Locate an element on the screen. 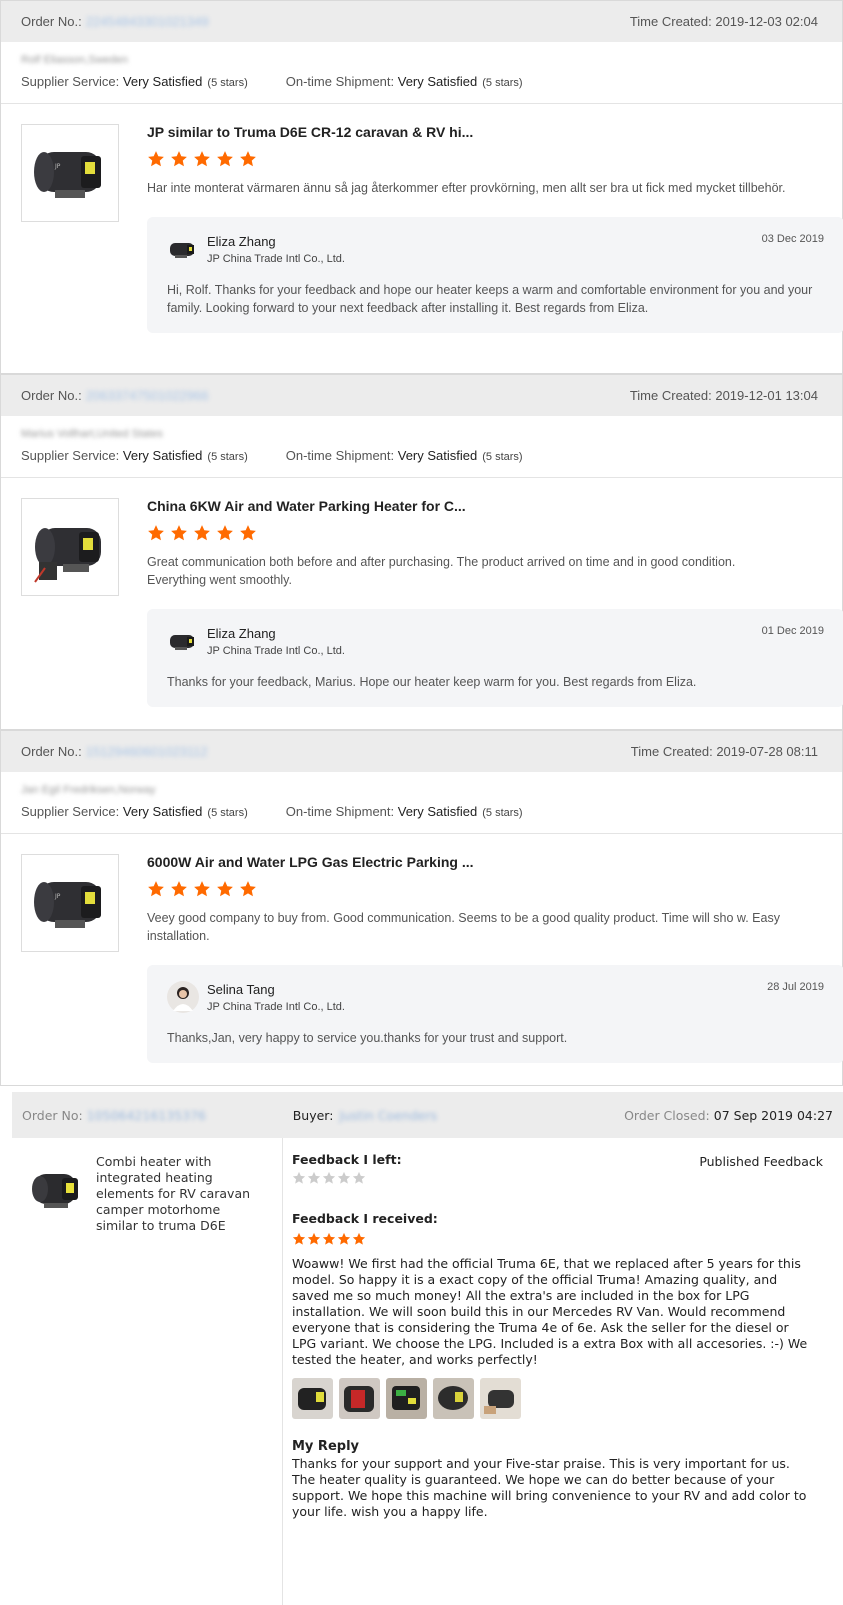 This screenshot has width=843, height=1605. reply-date: 01 Dec 2019 is located at coordinates (792, 631).